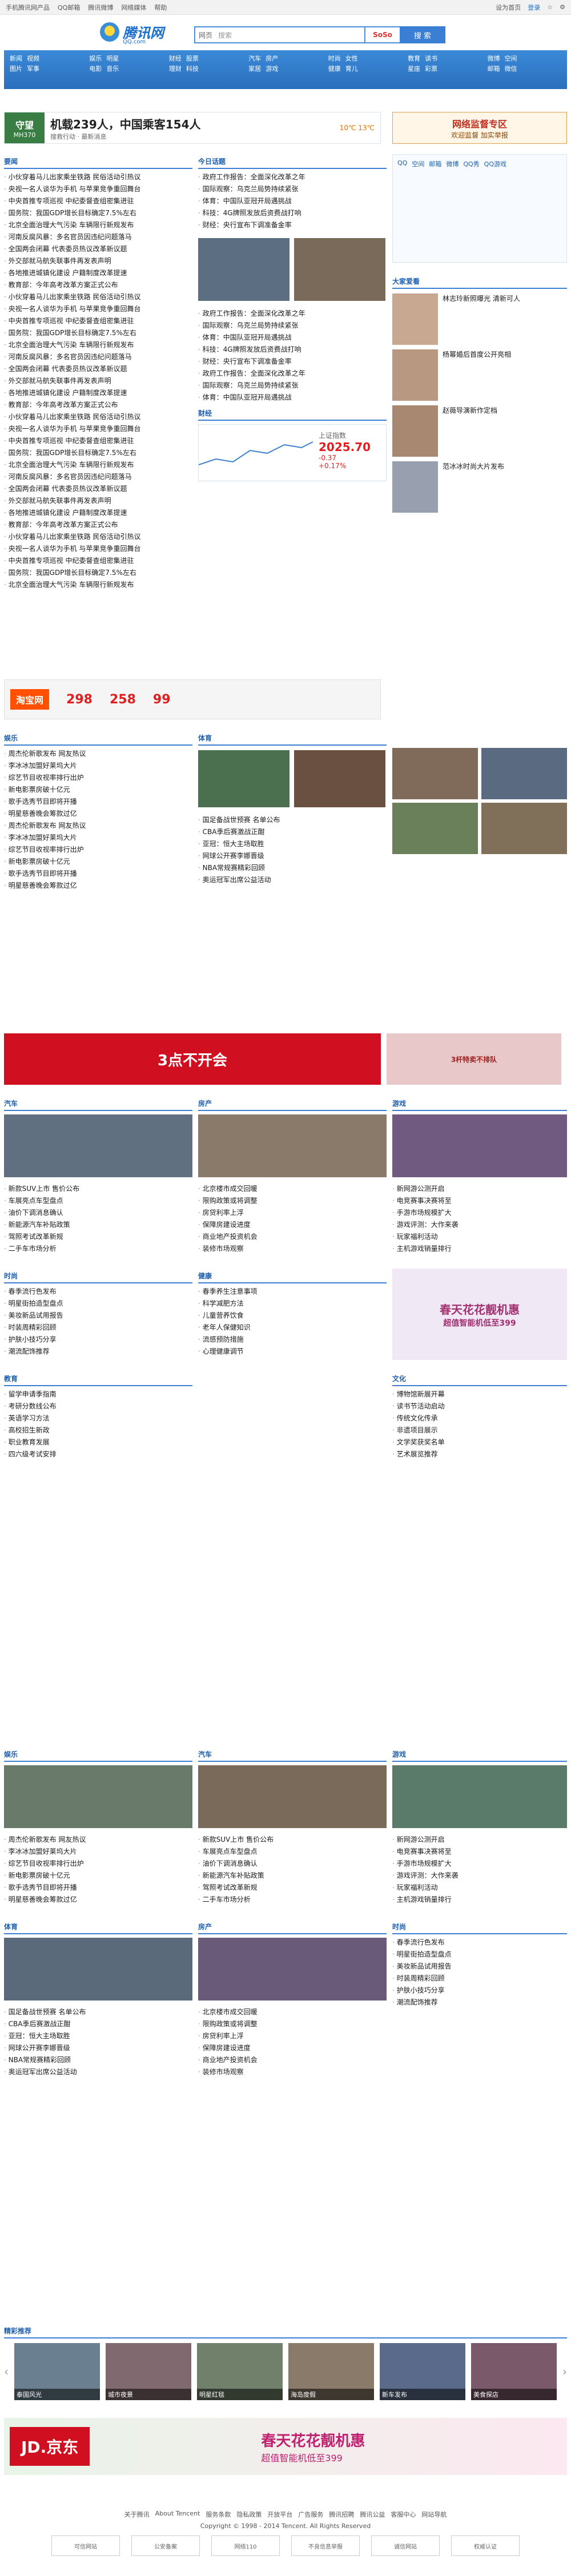 This screenshot has height=2576, width=571. Describe the element at coordinates (479, 1213) in the screenshot. I see `section-item: 手游市场规模扩大` at that location.